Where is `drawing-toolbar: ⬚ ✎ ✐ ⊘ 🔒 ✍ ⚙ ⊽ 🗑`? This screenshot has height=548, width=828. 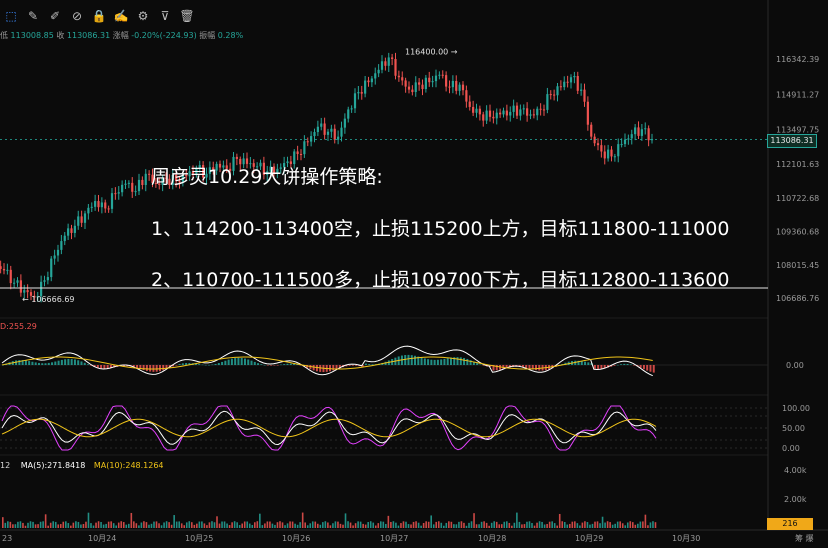
drawing-toolbar: ⬚ ✎ ✐ ⊘ 🔒 ✍ ⚙ ⊽ 🗑 is located at coordinates (99, 16).